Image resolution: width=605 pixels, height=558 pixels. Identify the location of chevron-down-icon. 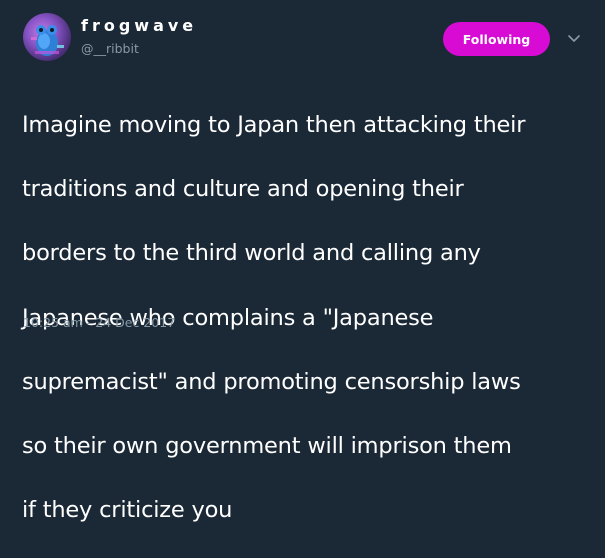
(574, 39).